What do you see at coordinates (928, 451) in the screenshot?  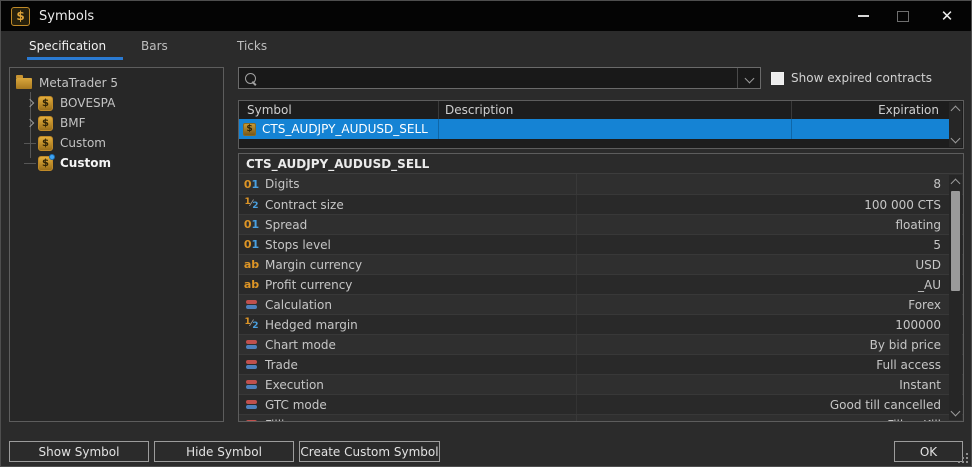 I see `ok-button: OK` at bounding box center [928, 451].